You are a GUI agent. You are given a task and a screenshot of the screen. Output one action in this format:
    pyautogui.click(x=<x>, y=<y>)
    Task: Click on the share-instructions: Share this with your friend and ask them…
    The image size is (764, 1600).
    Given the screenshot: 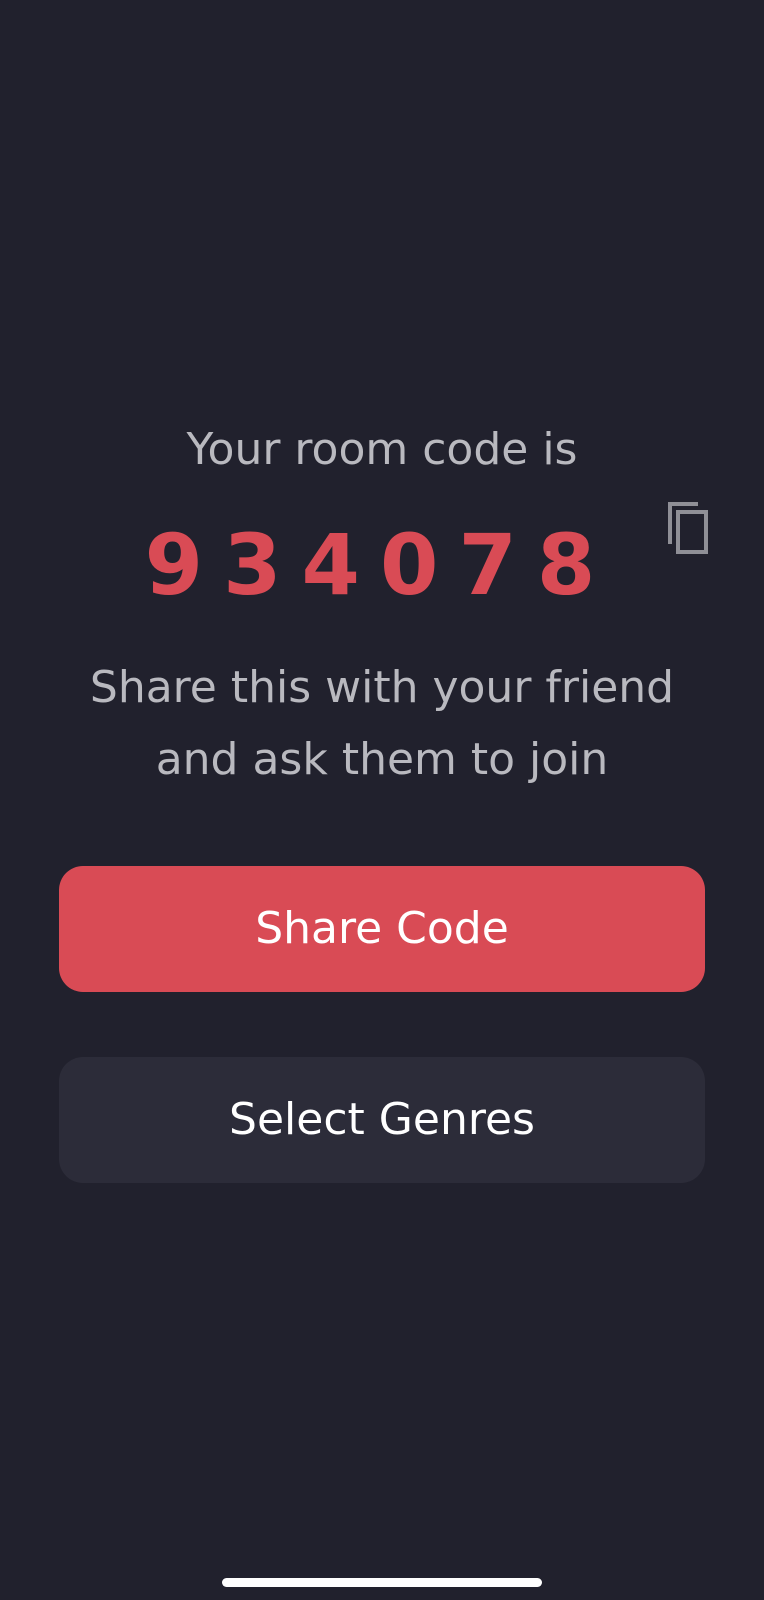 What is the action you would take?
    pyautogui.click(x=382, y=724)
    